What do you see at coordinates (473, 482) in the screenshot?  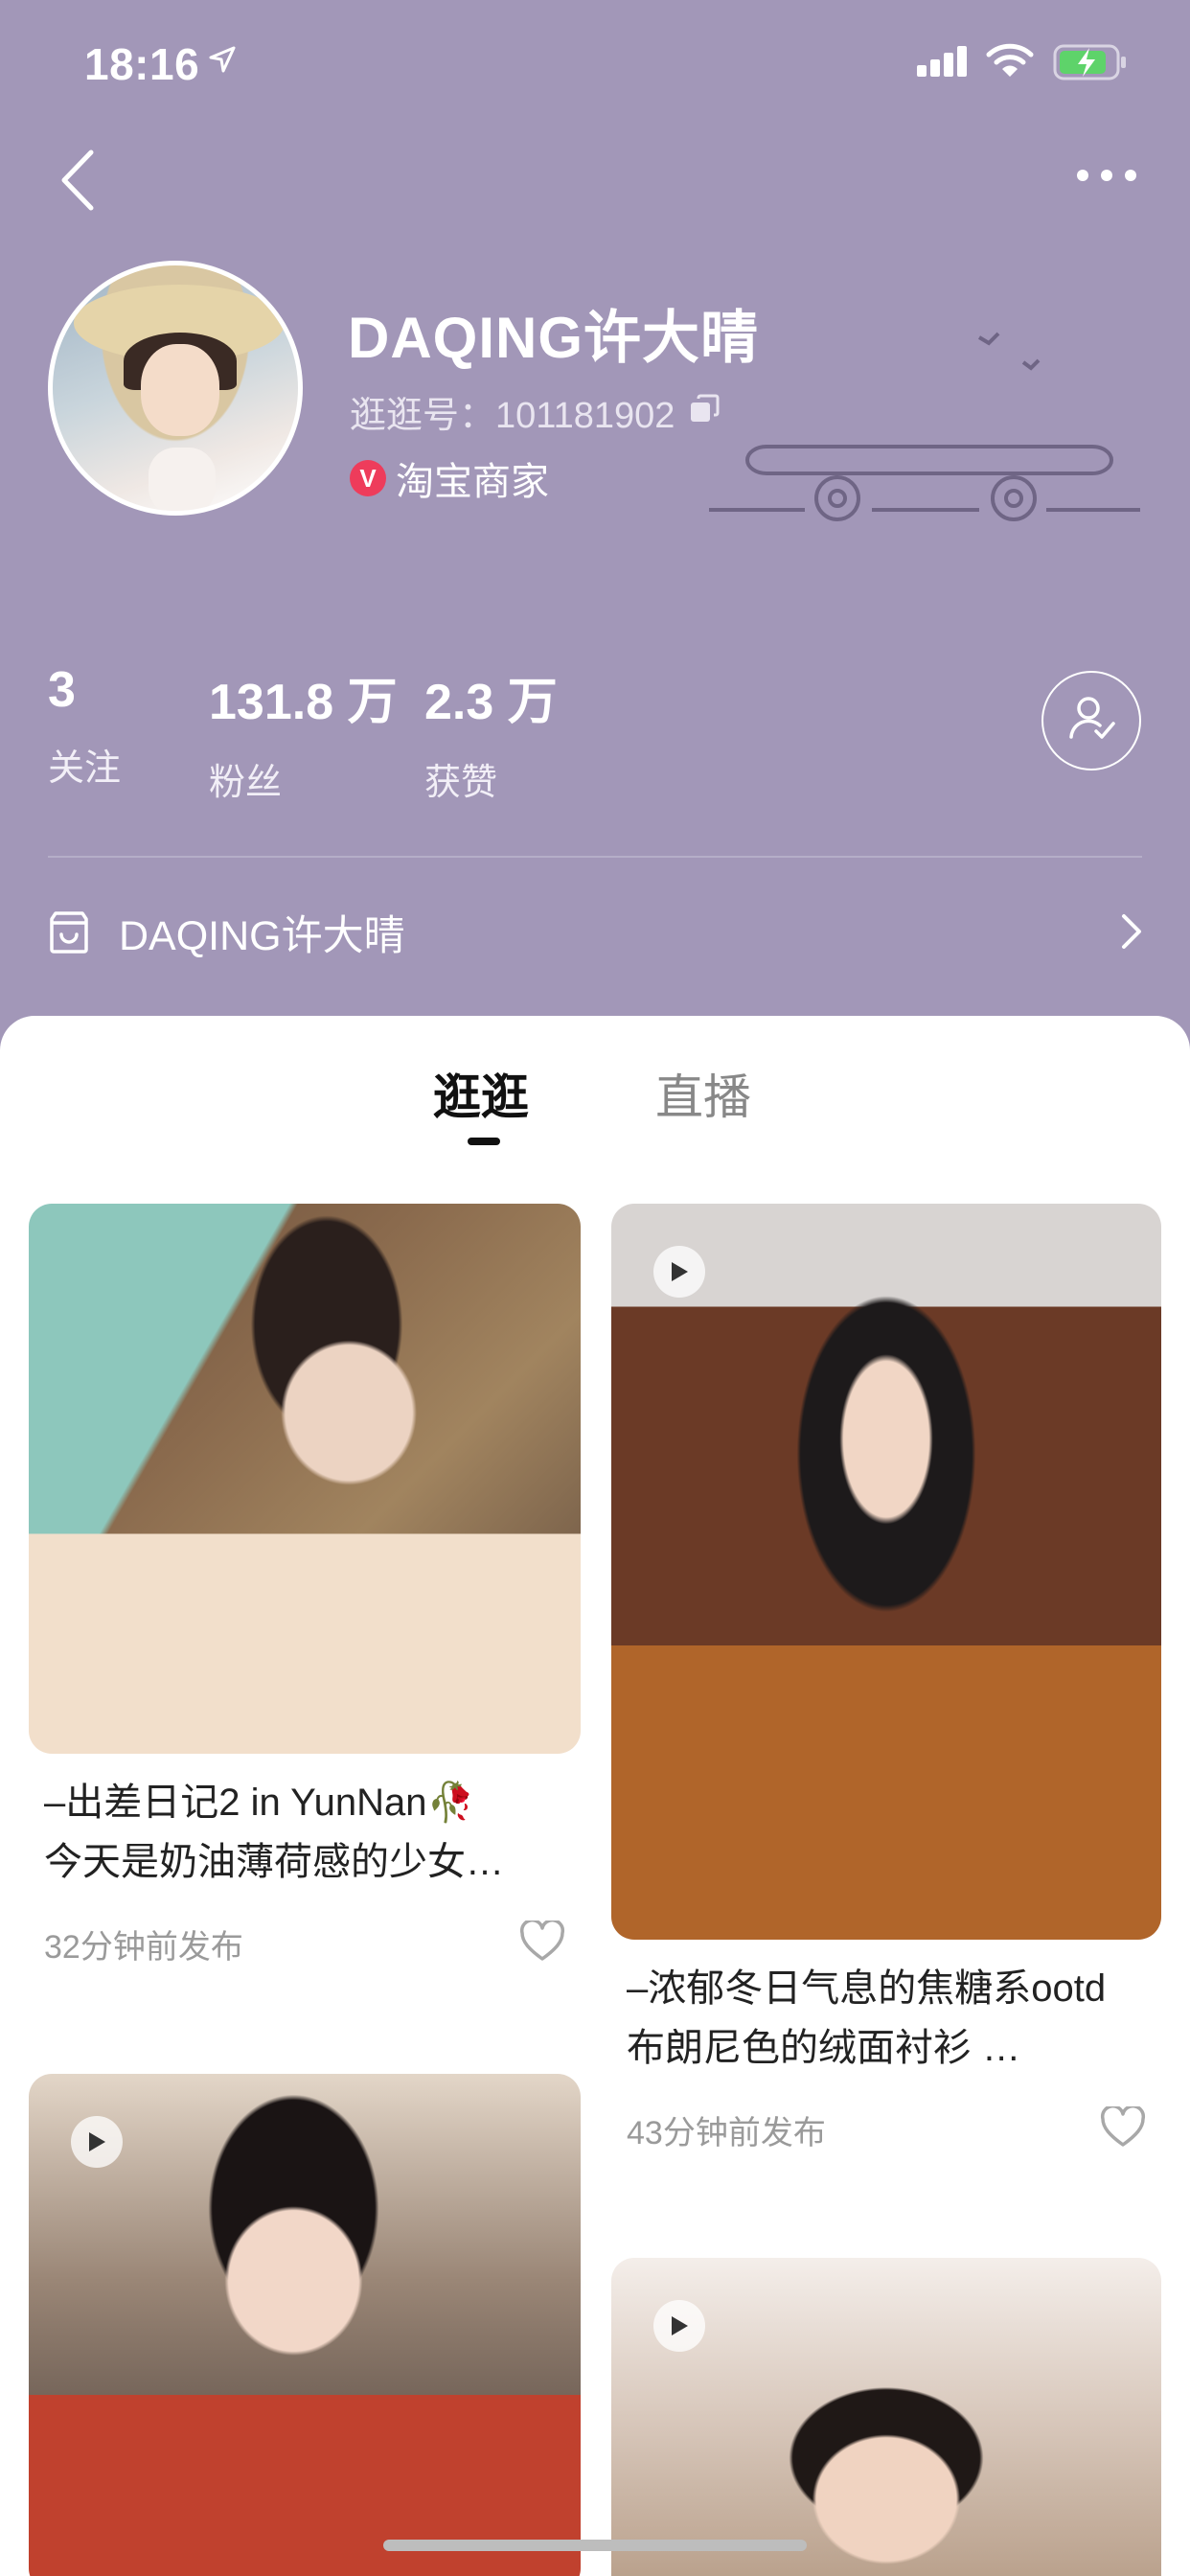 I see `merchant-label: 淘宝商家` at bounding box center [473, 482].